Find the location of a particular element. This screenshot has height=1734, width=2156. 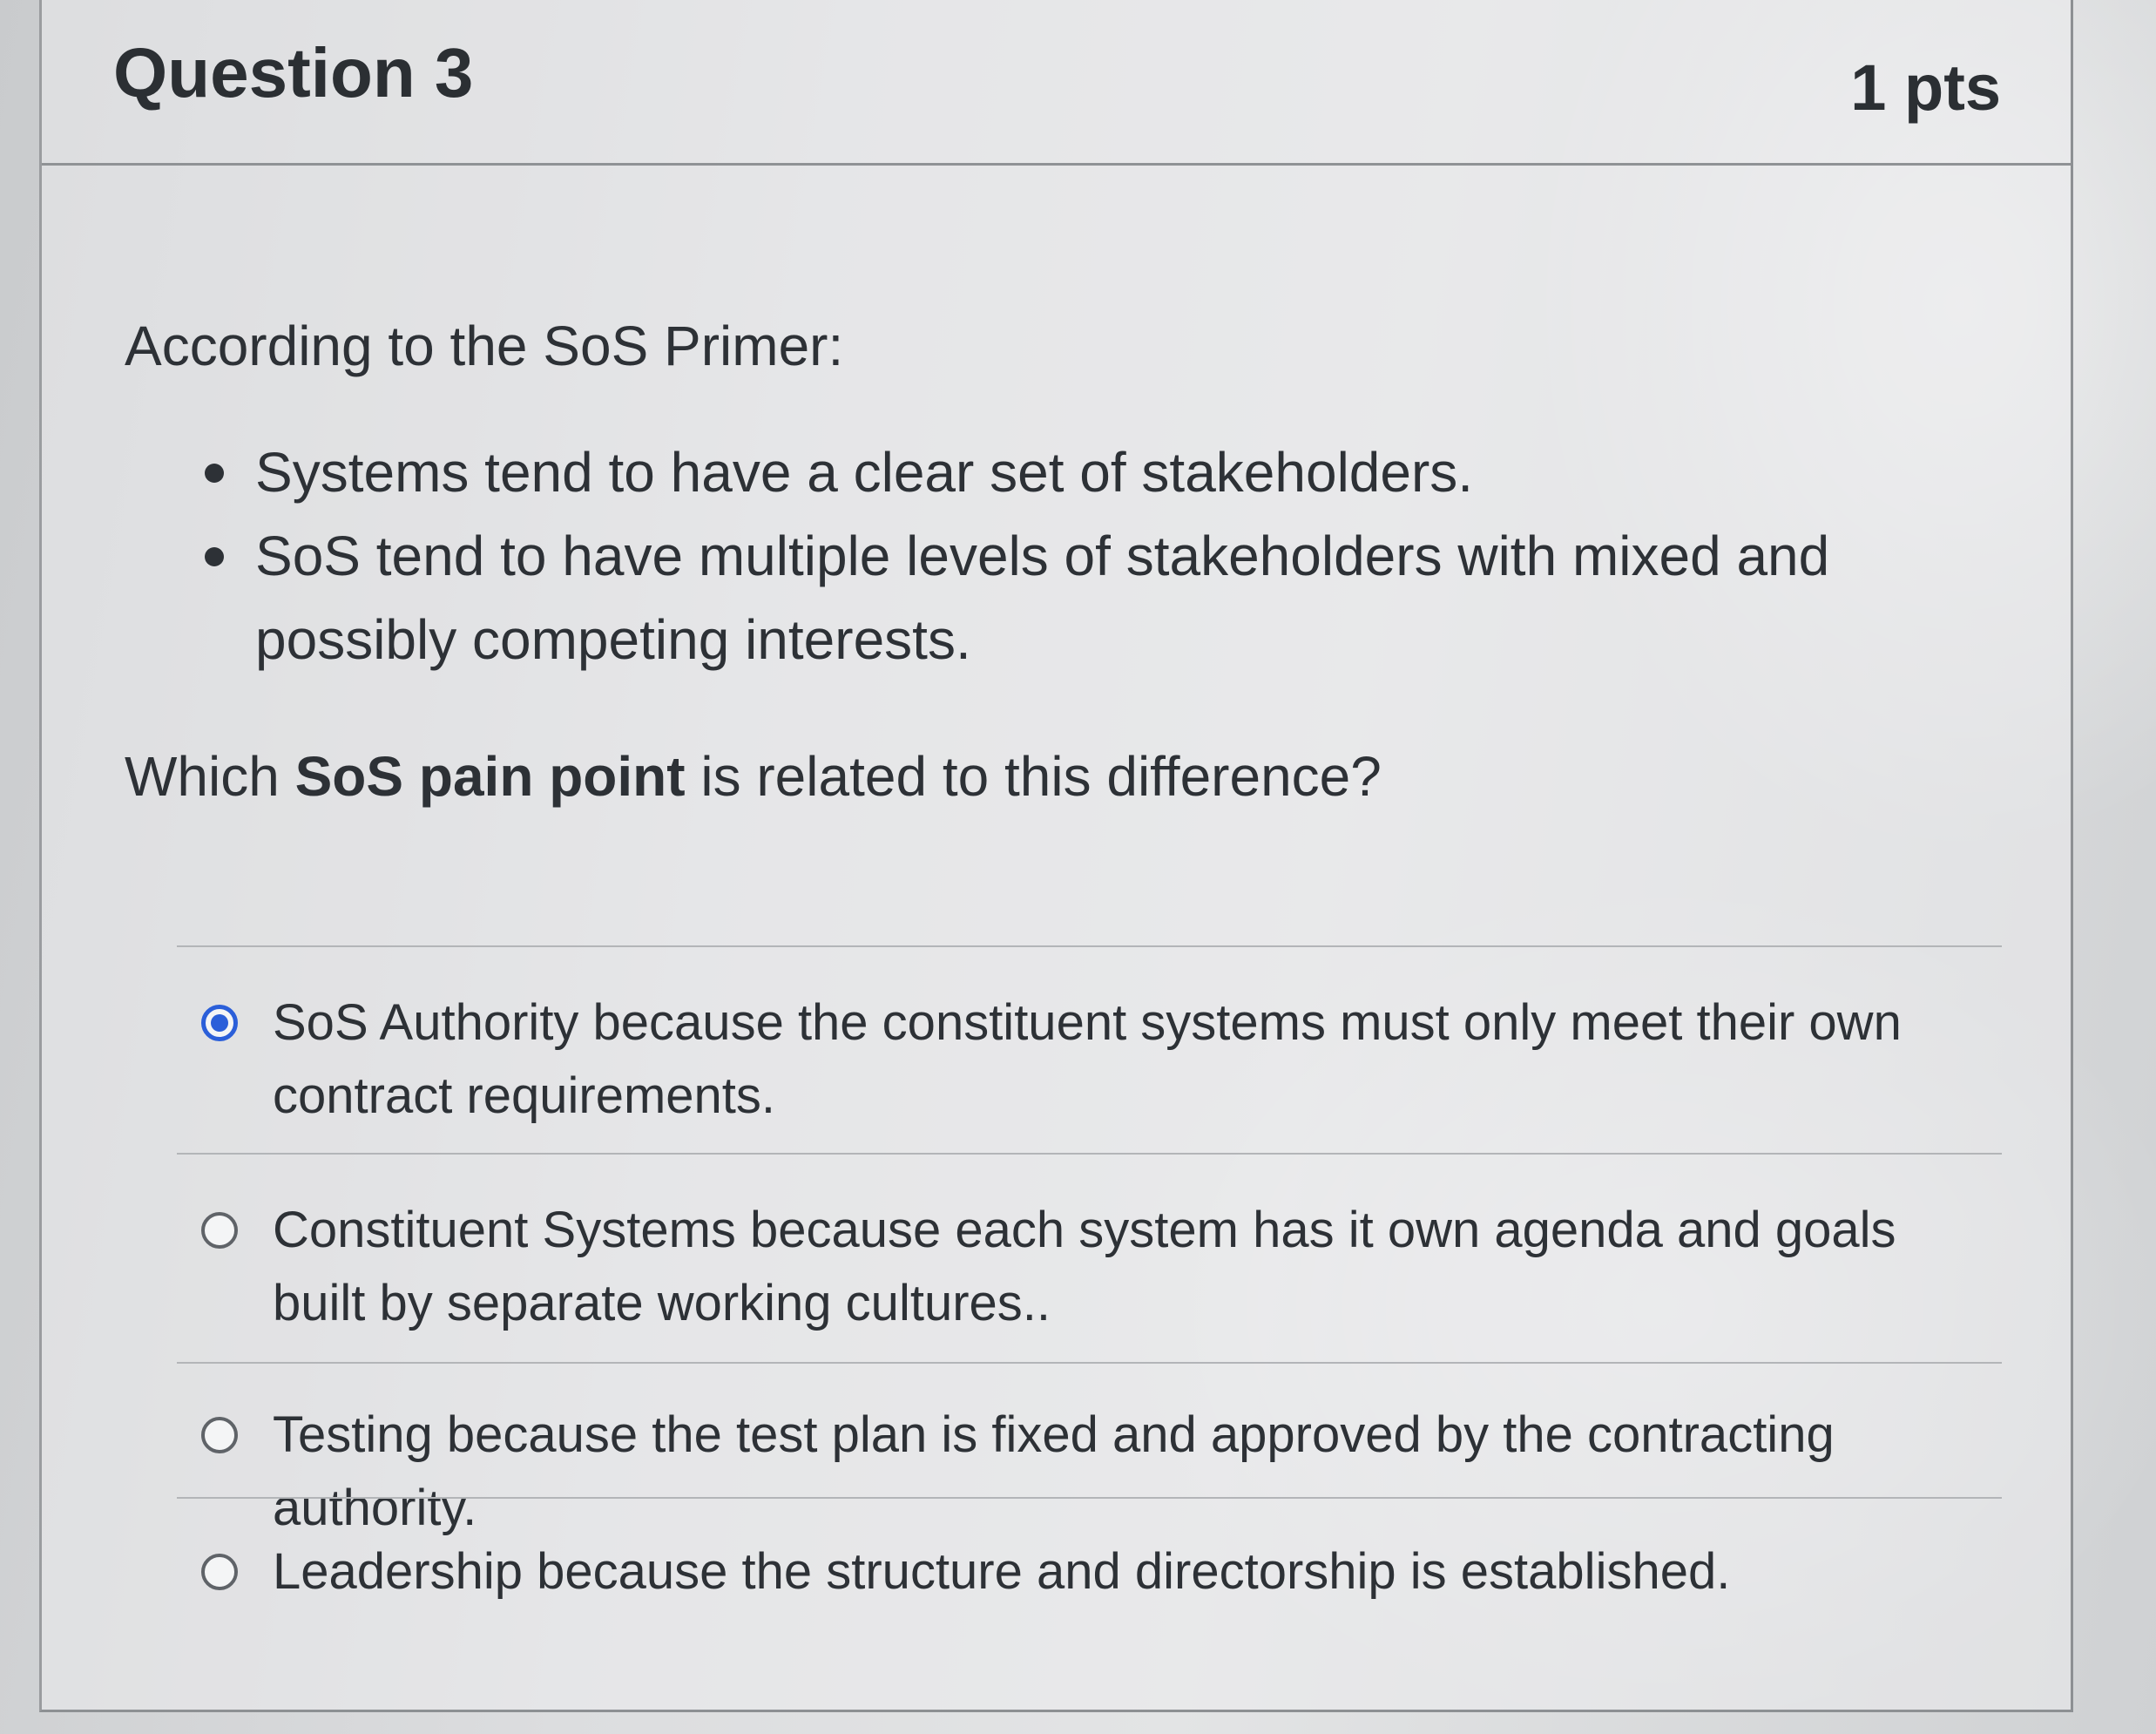

prompt-text-end: is related to this difference? is located at coordinates (1034, 776).